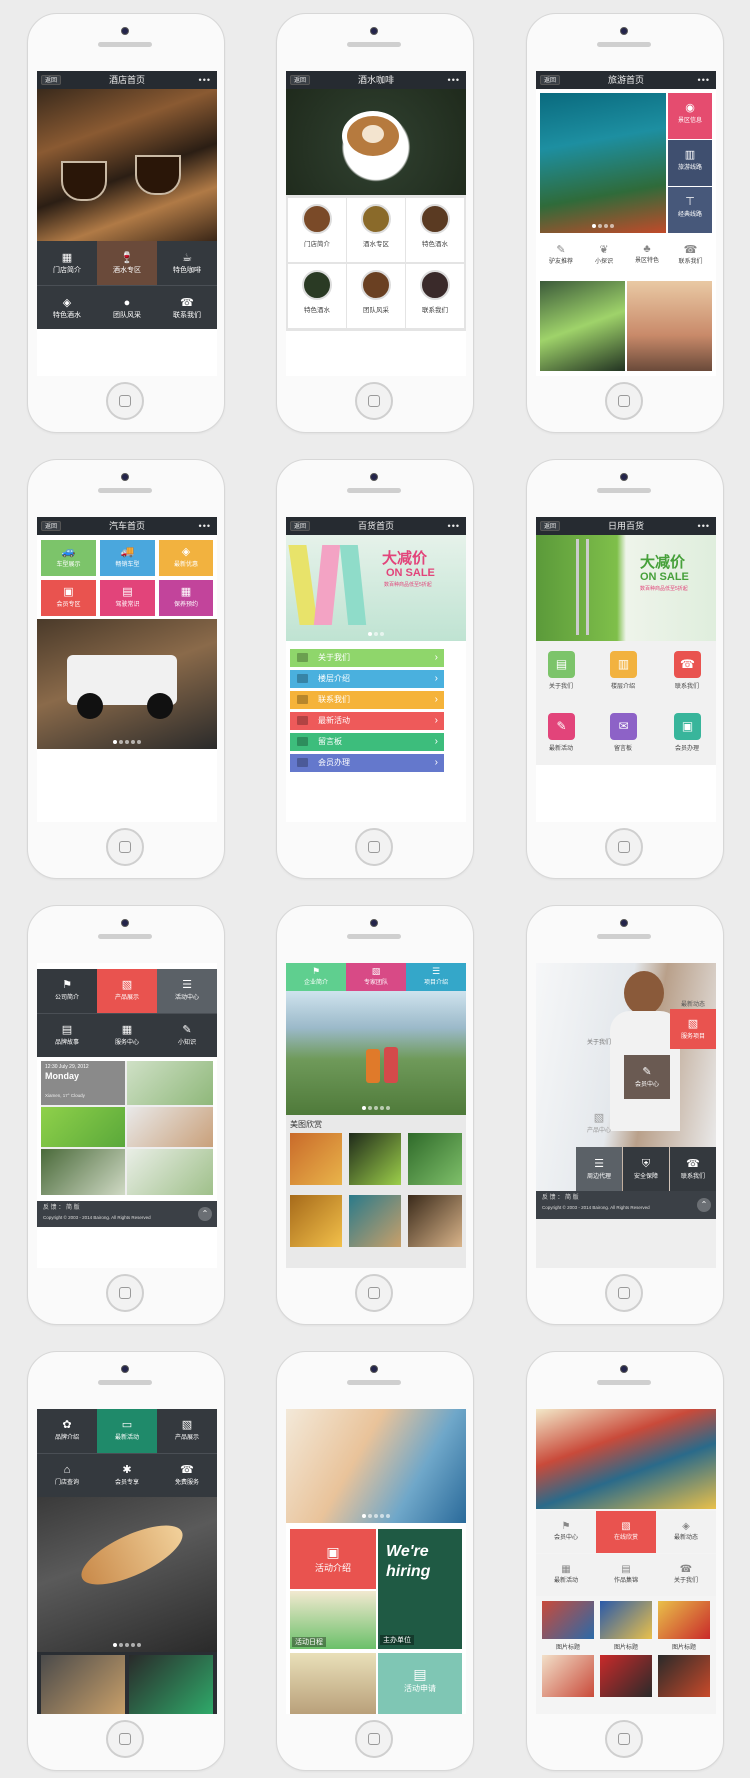 This screenshot has width=750, height=1778. What do you see at coordinates (566, 1532) in the screenshot?
I see `cell-member: ⚑ 会员中心` at bounding box center [566, 1532].